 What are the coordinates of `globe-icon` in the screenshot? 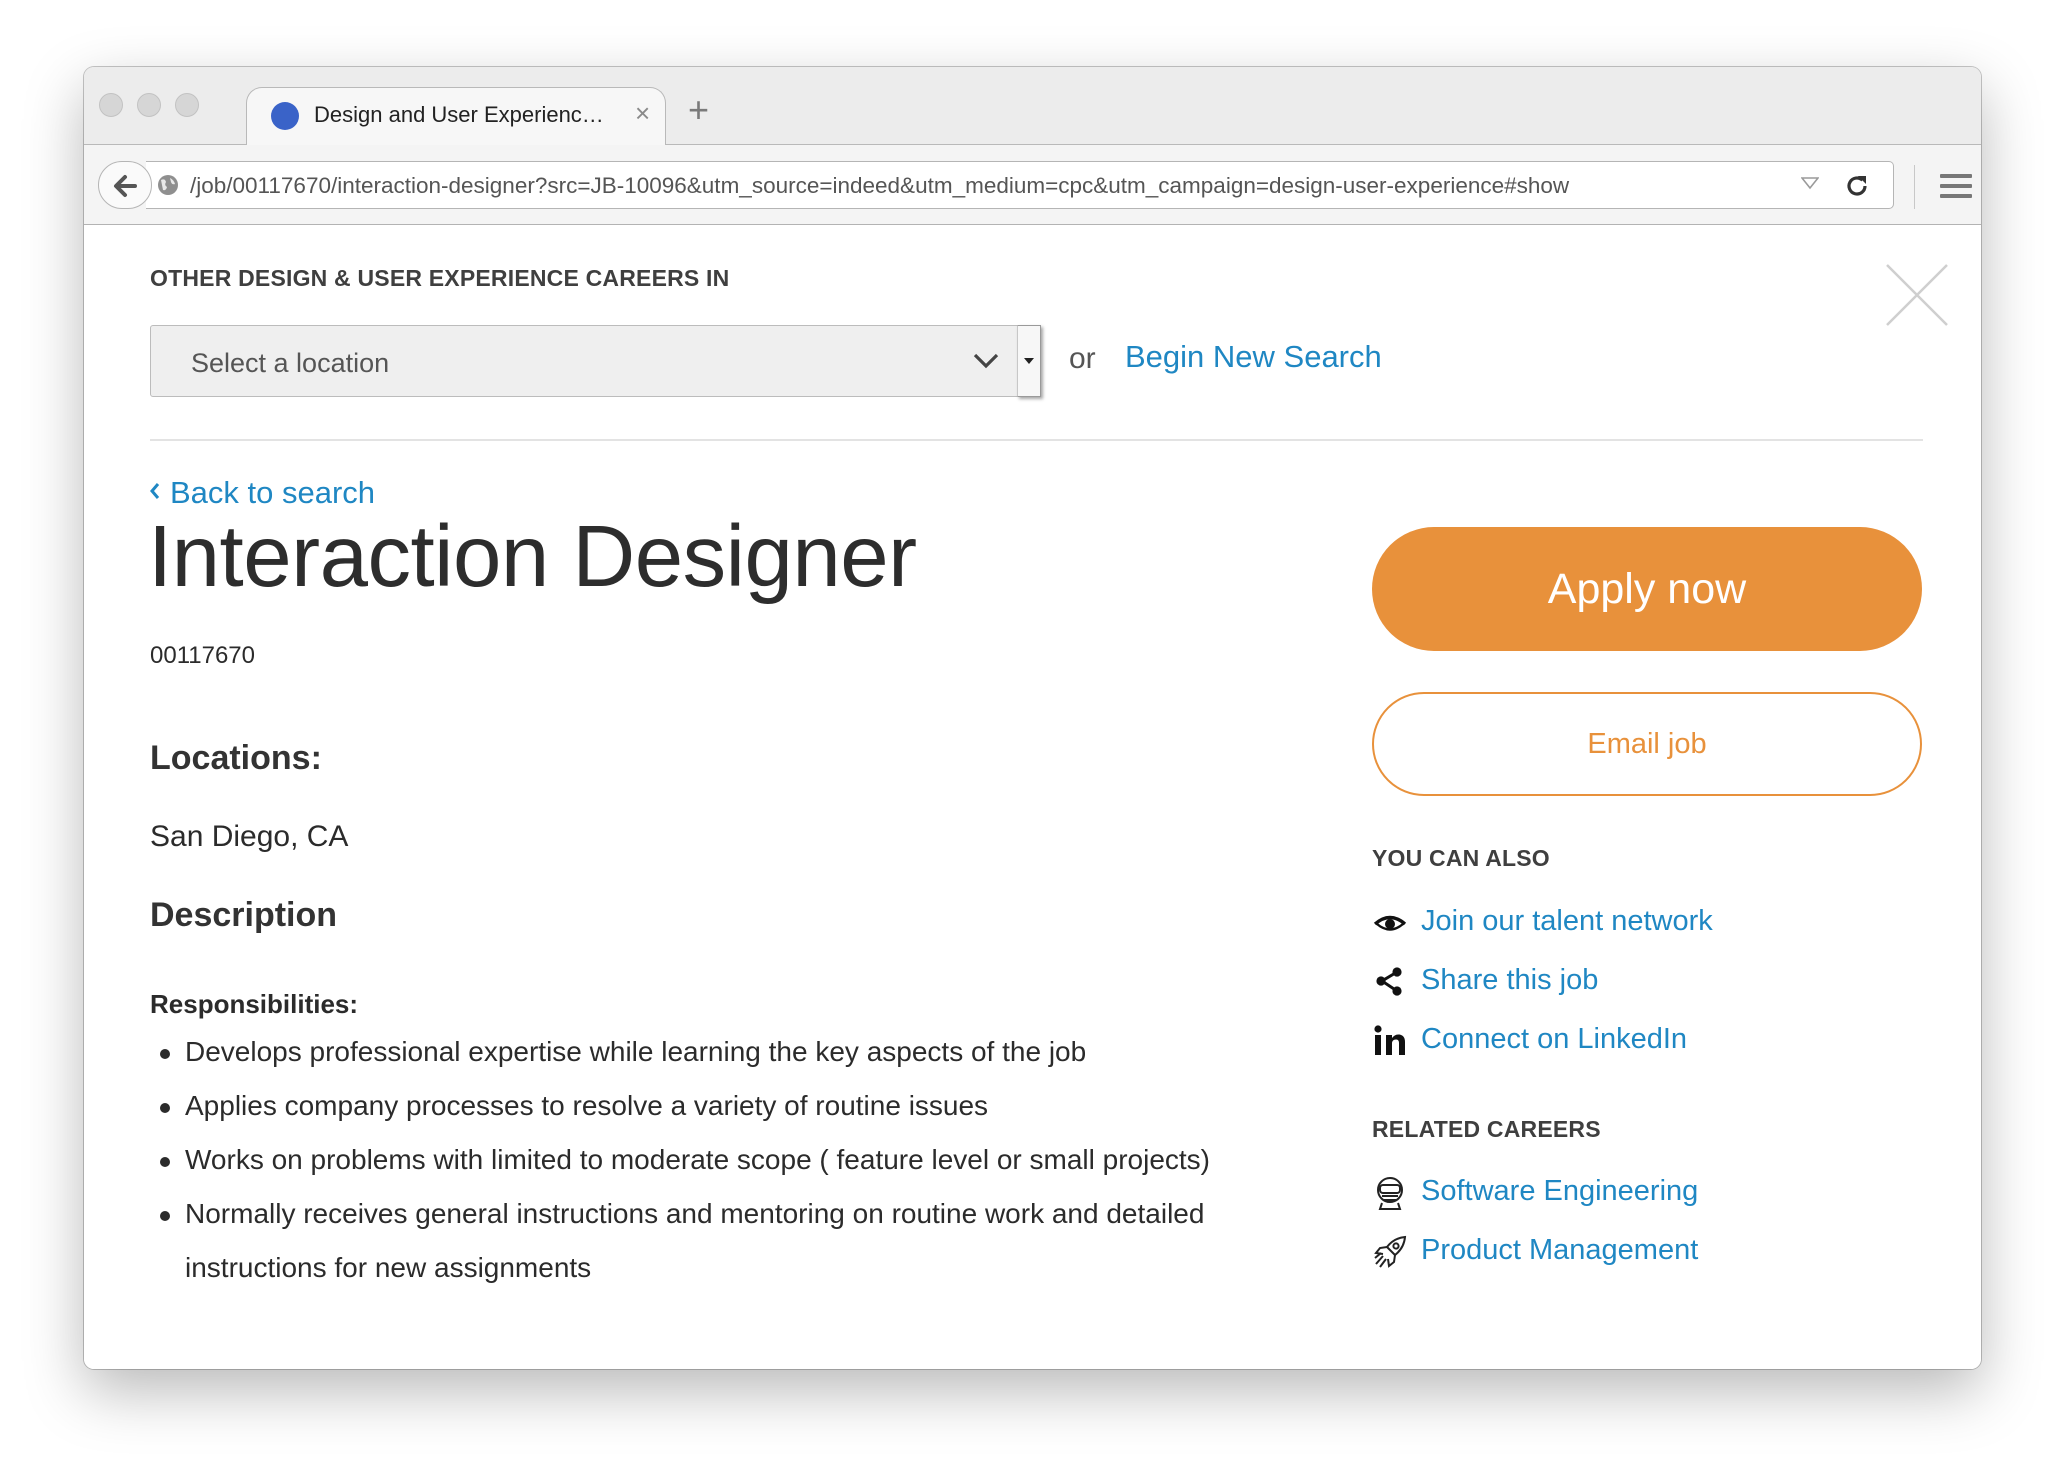 It's located at (168, 185).